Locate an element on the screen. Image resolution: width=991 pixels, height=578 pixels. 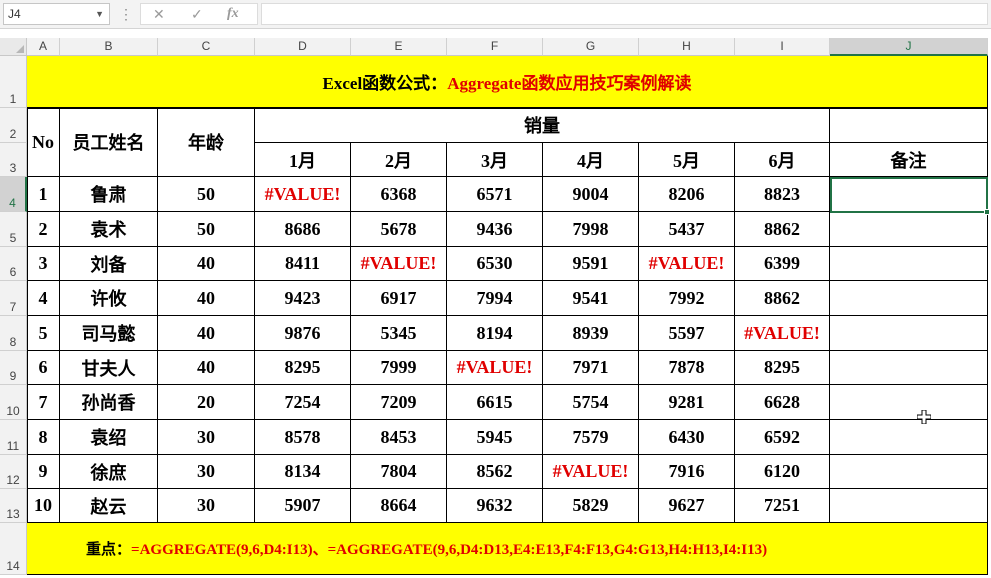
cell-sales: 7254 is located at coordinates (303, 402).